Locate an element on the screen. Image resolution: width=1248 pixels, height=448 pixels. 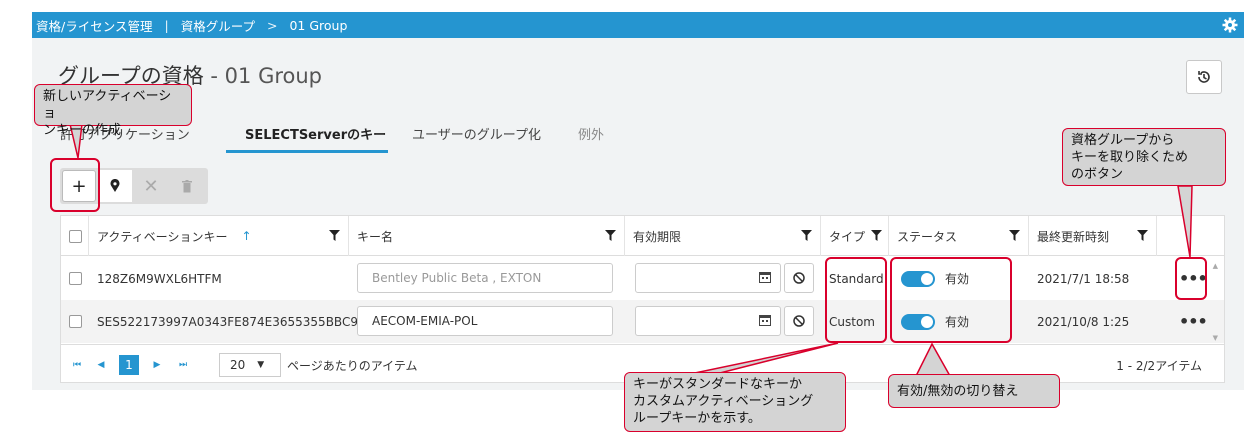
highlight-status-column is located at coordinates (951, 300).